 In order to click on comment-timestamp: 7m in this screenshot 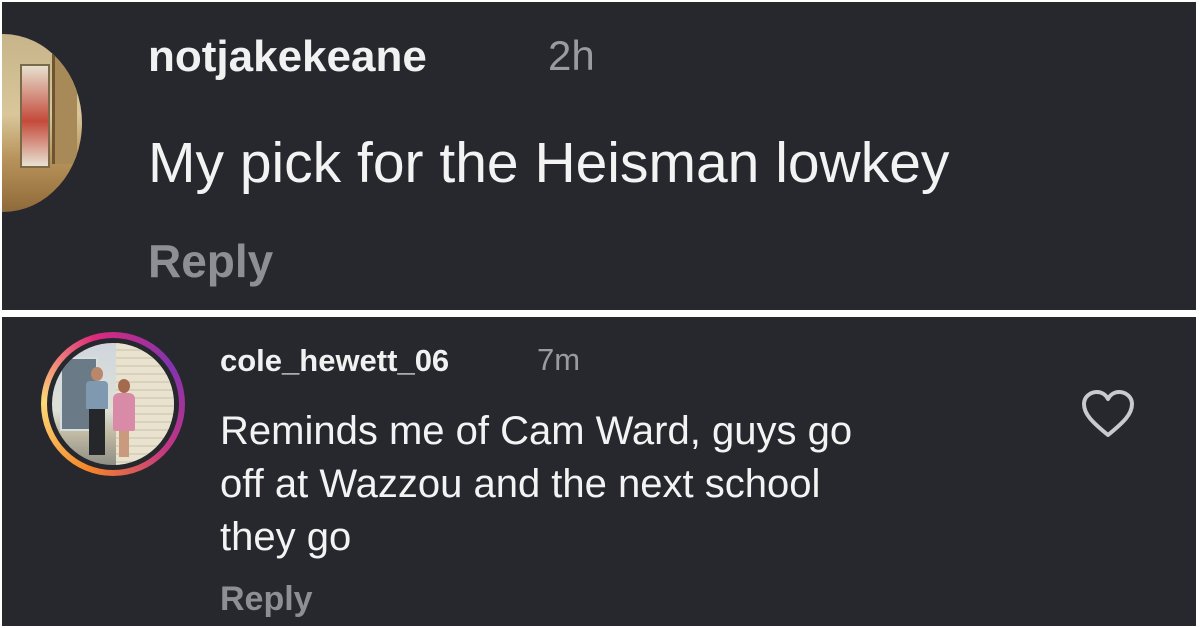, I will do `click(559, 359)`.